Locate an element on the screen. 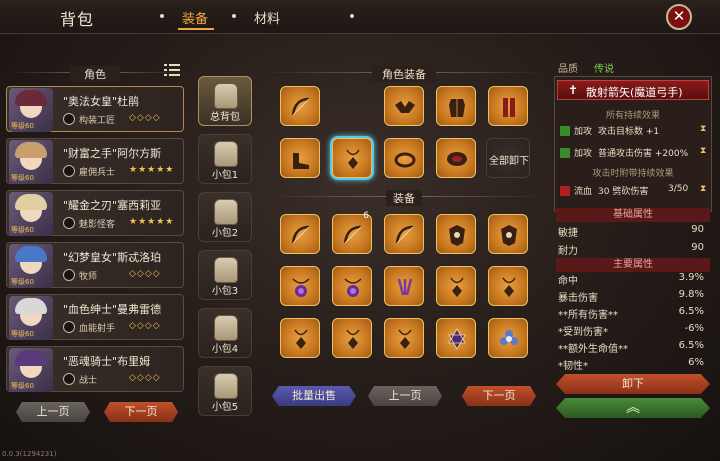 The height and width of the screenshot is (461, 720). character-name: "财富之手"阿尔方斯 is located at coordinates (112, 153).